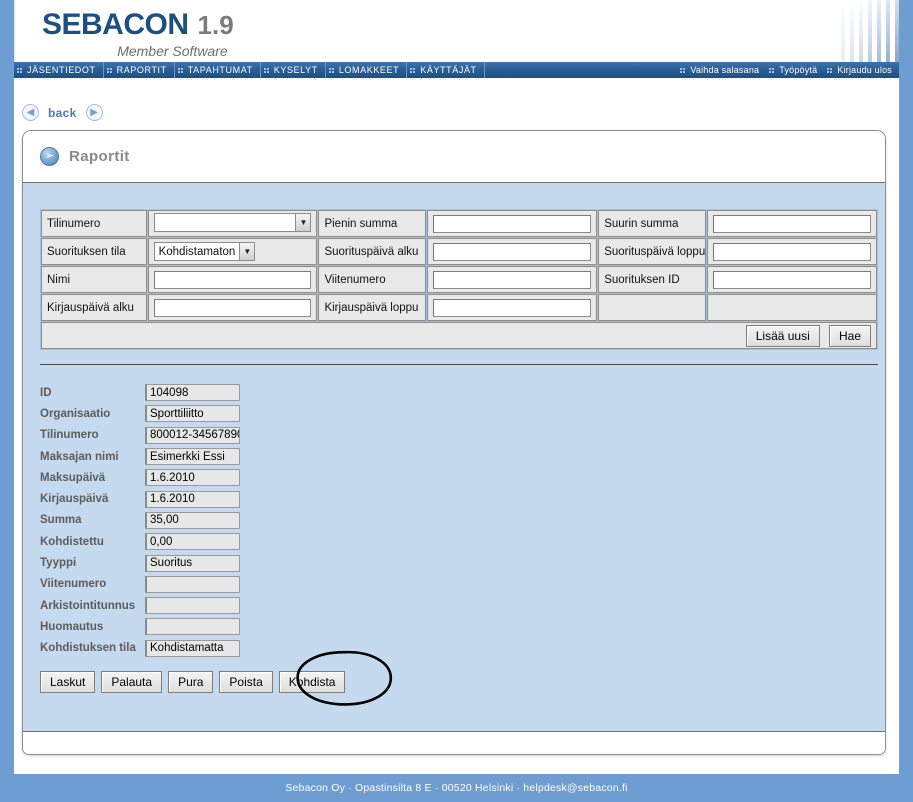 This screenshot has height=802, width=913. I want to click on nav-secondary-group: Vaihda salasana Työpöytä Kirjaudu ulos, so click(788, 70).